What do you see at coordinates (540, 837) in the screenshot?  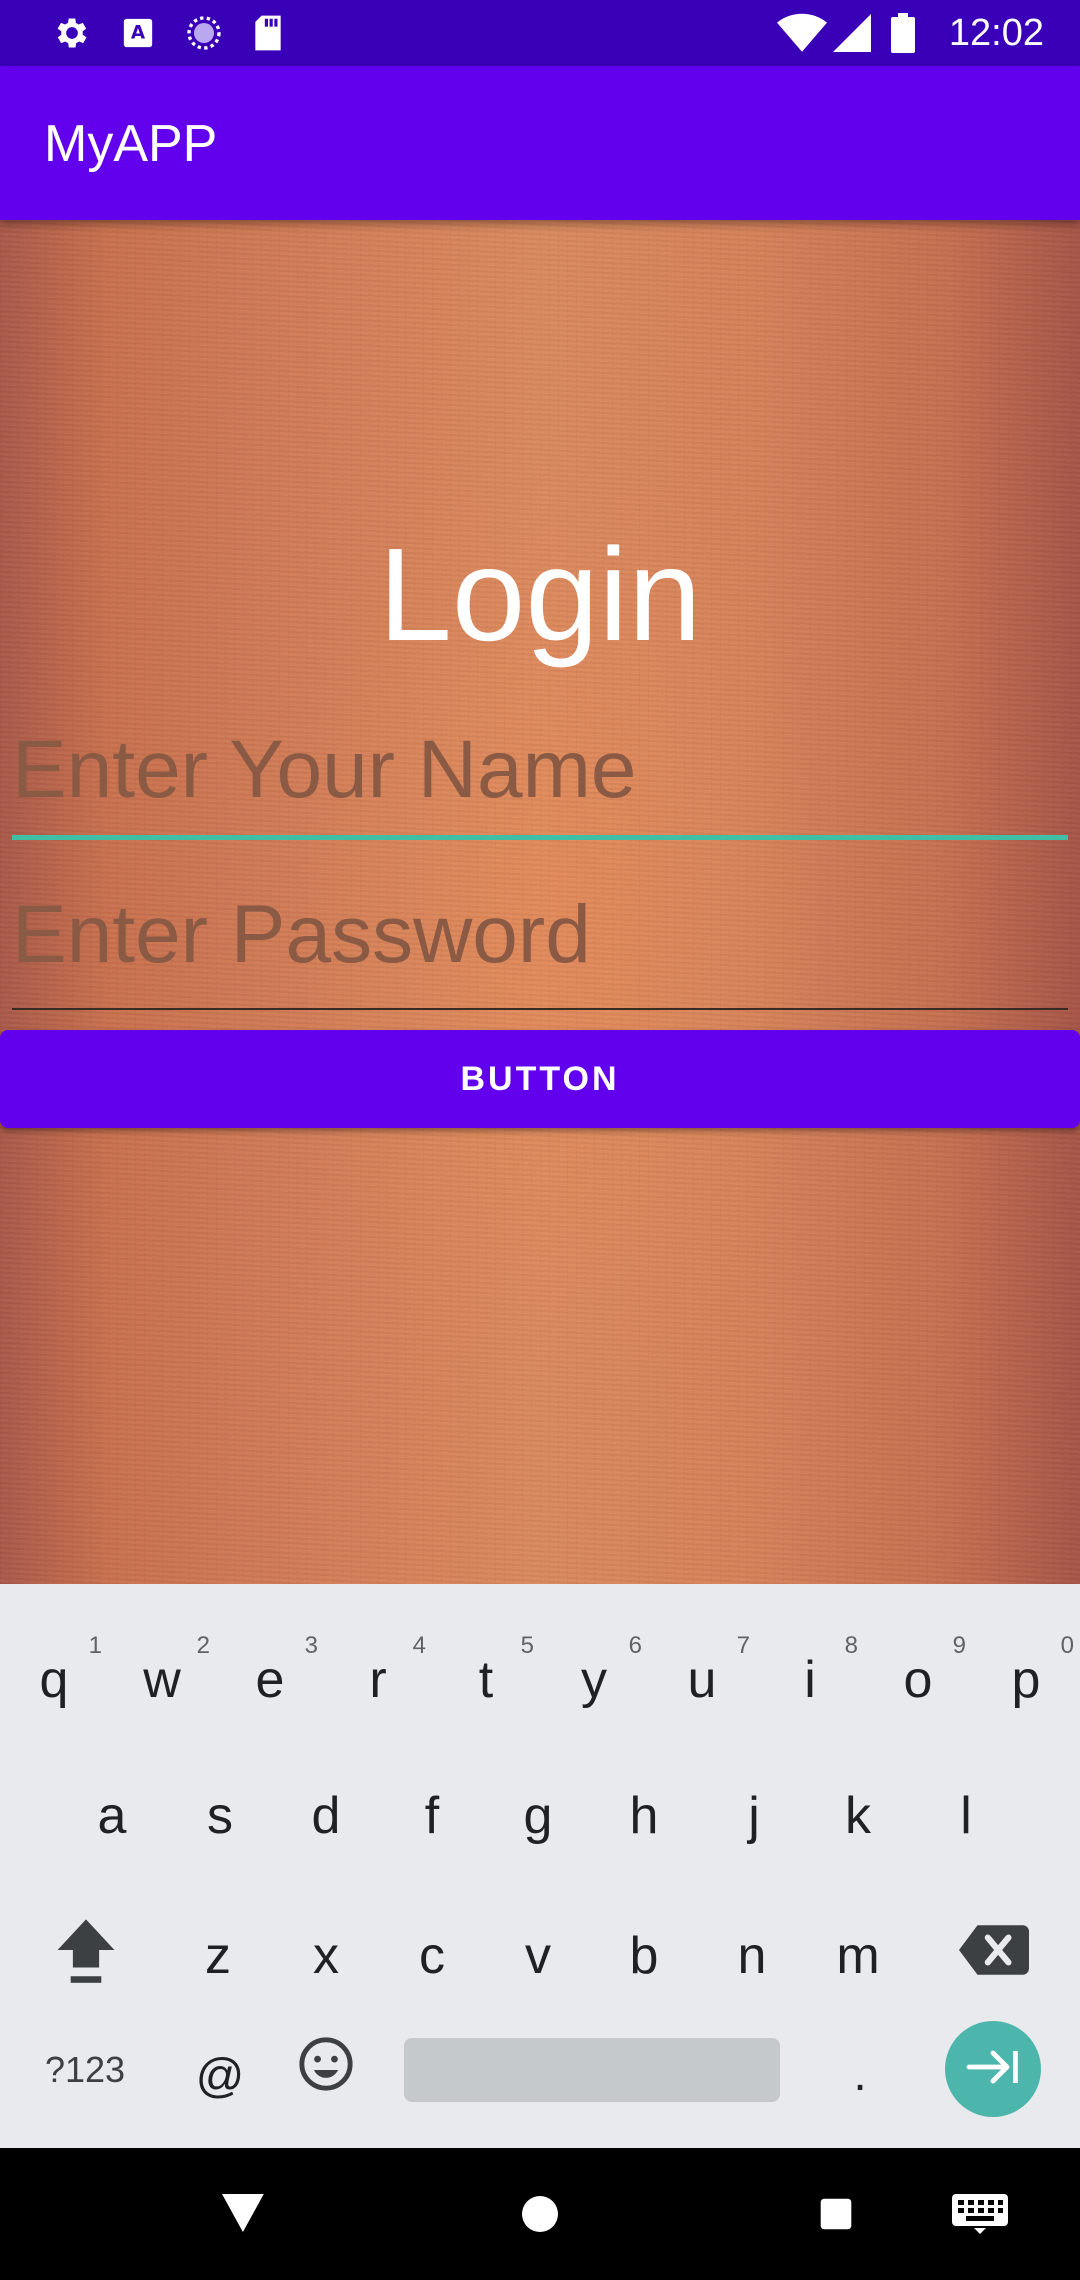 I see `name-field-underline` at bounding box center [540, 837].